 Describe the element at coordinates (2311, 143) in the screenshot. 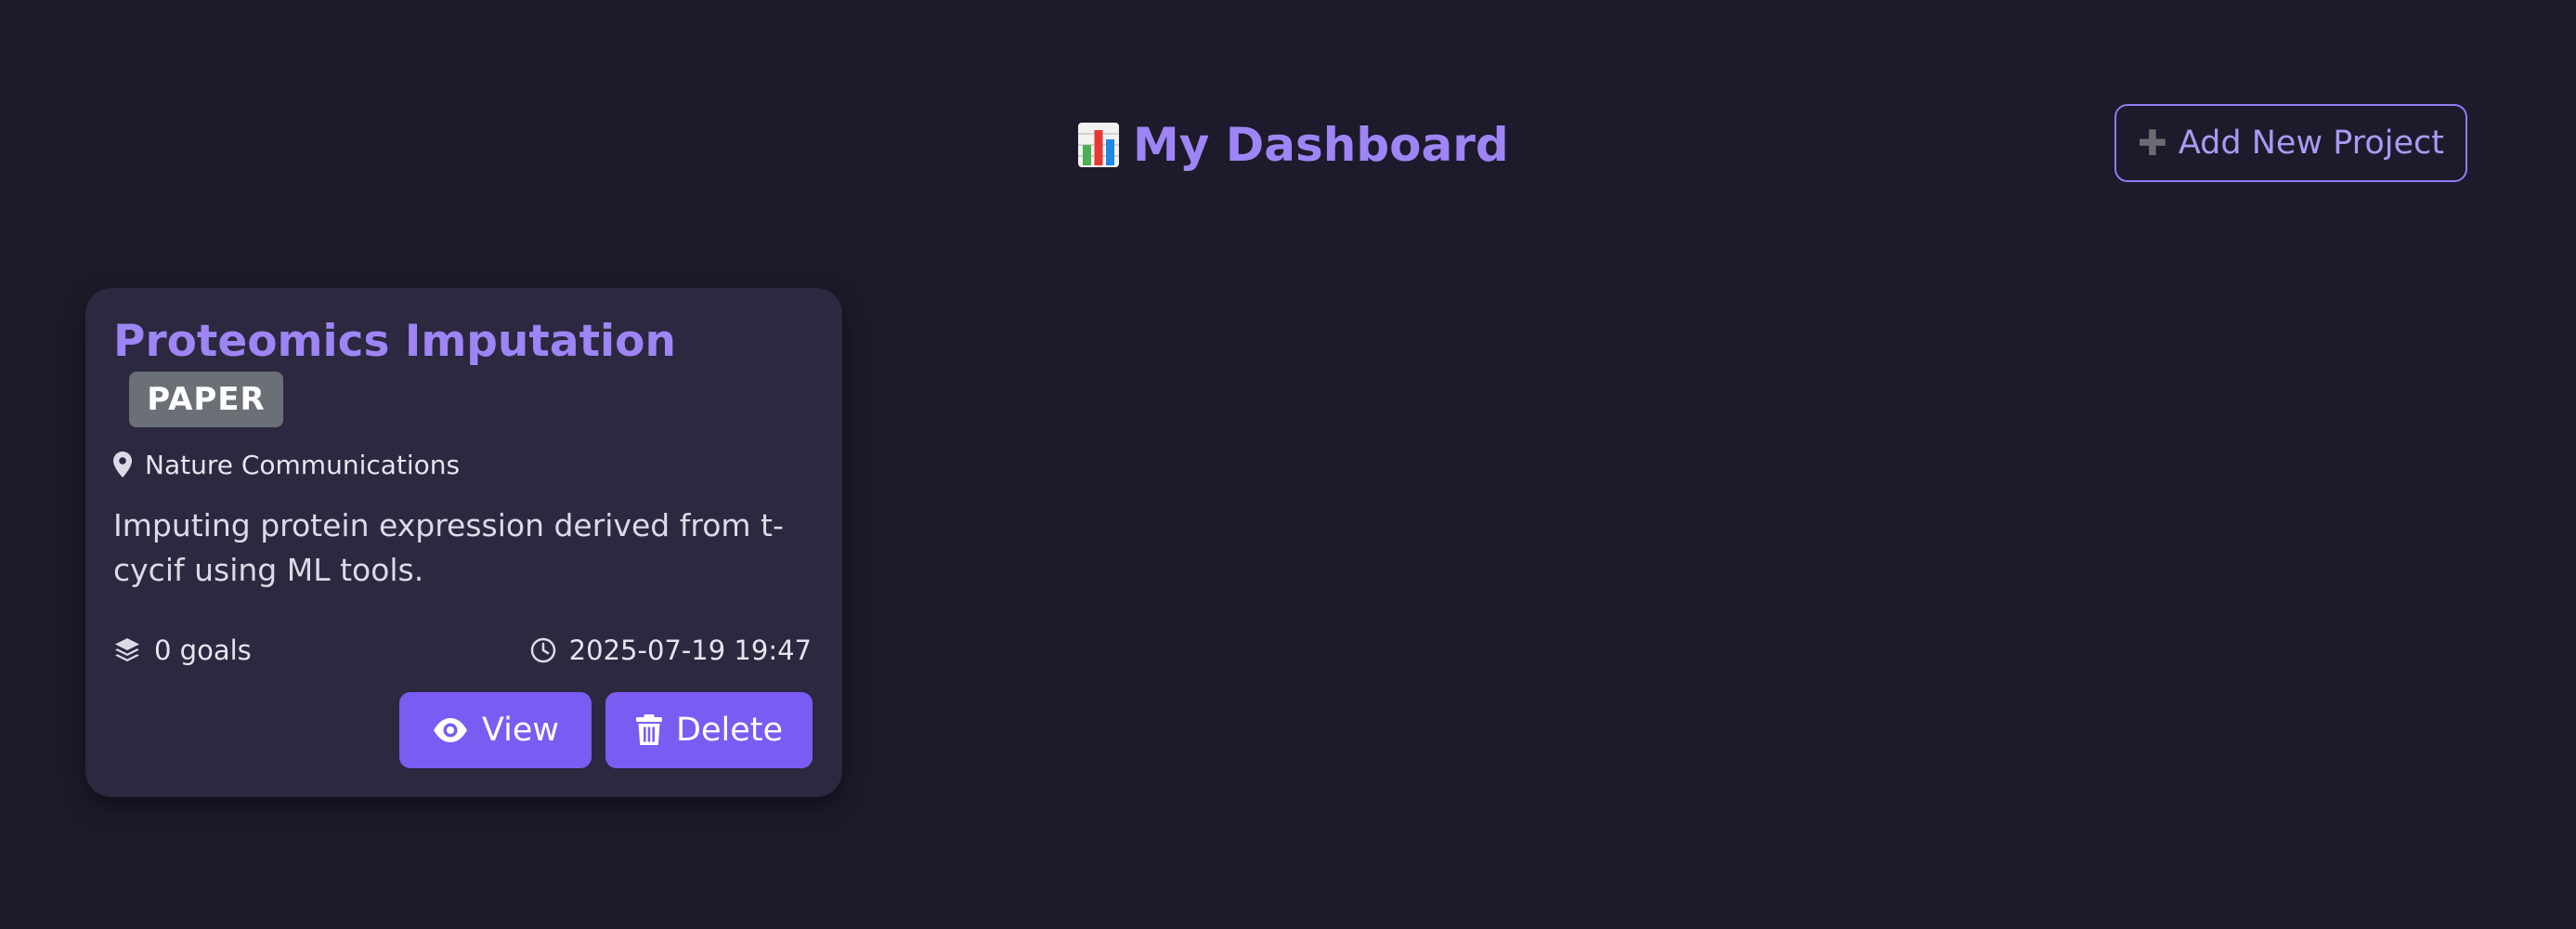

I see `add-new-project-label: Add New Project` at that location.